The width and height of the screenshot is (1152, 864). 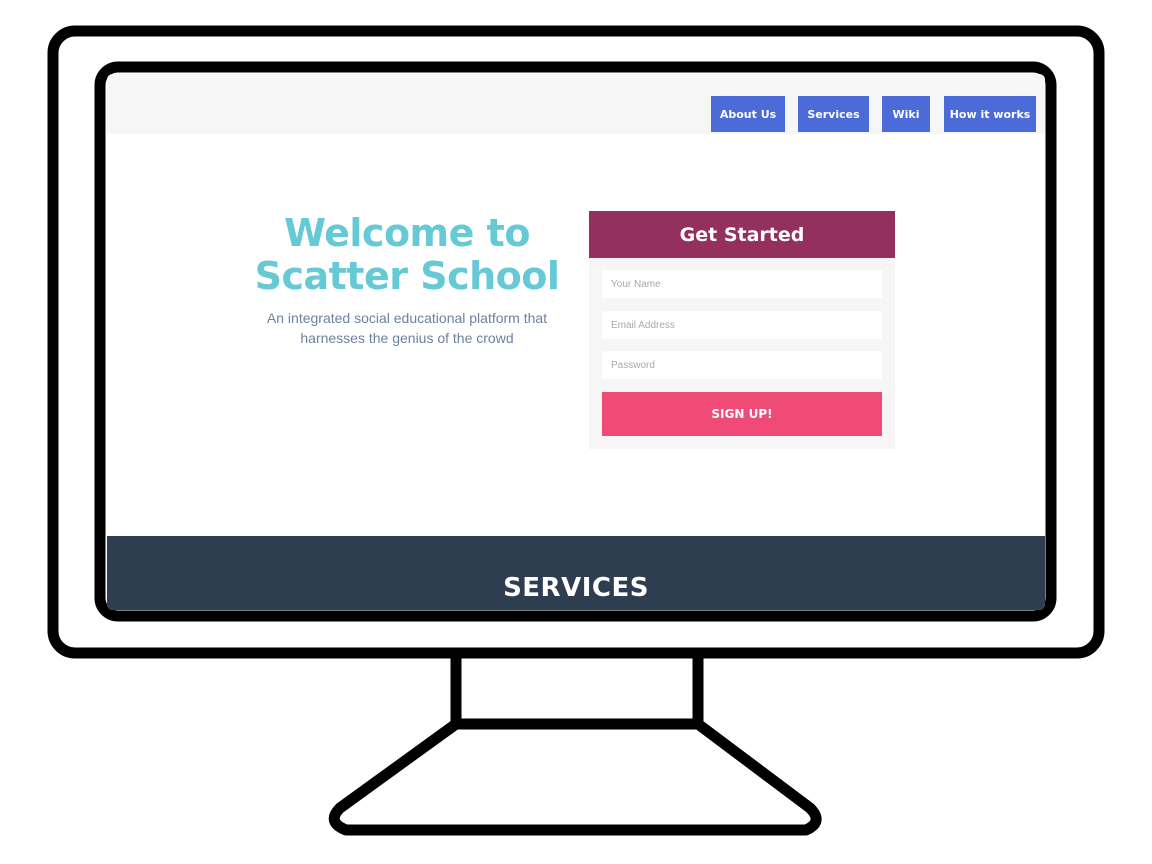 I want to click on nav-how-it-works-button: How it works, so click(x=990, y=114).